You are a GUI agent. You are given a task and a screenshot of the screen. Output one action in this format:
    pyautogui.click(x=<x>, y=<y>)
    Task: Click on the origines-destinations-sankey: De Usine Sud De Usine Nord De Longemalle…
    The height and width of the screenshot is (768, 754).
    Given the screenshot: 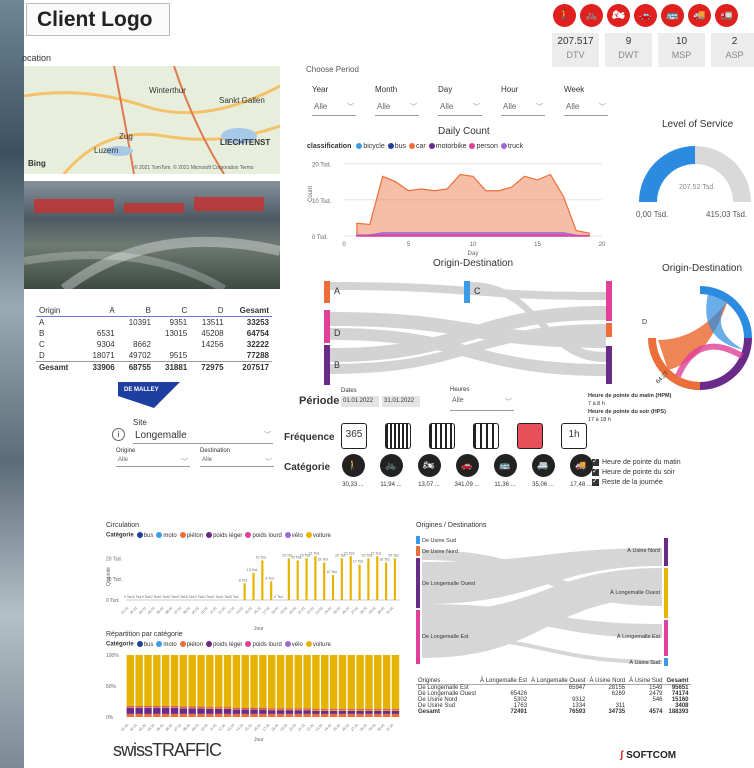 What is the action you would take?
    pyautogui.click(x=543, y=601)
    